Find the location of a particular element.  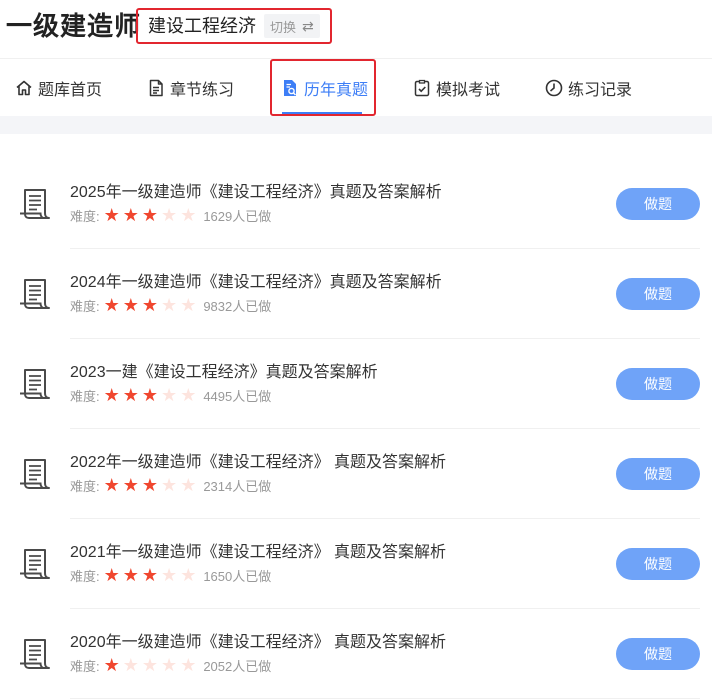

tab-past-papers: 历年真题 is located at coordinates (324, 88).